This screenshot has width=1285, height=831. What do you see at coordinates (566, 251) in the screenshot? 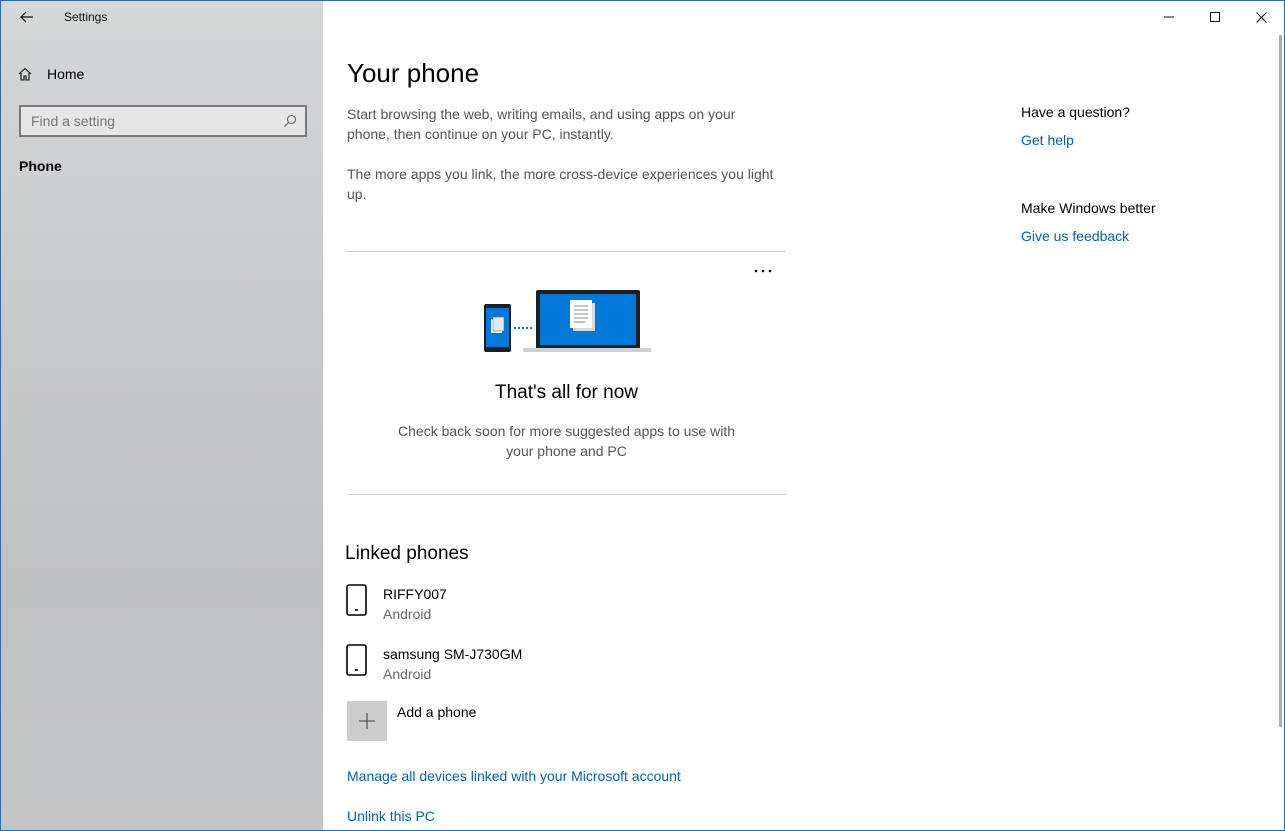
I see `divider-top` at bounding box center [566, 251].